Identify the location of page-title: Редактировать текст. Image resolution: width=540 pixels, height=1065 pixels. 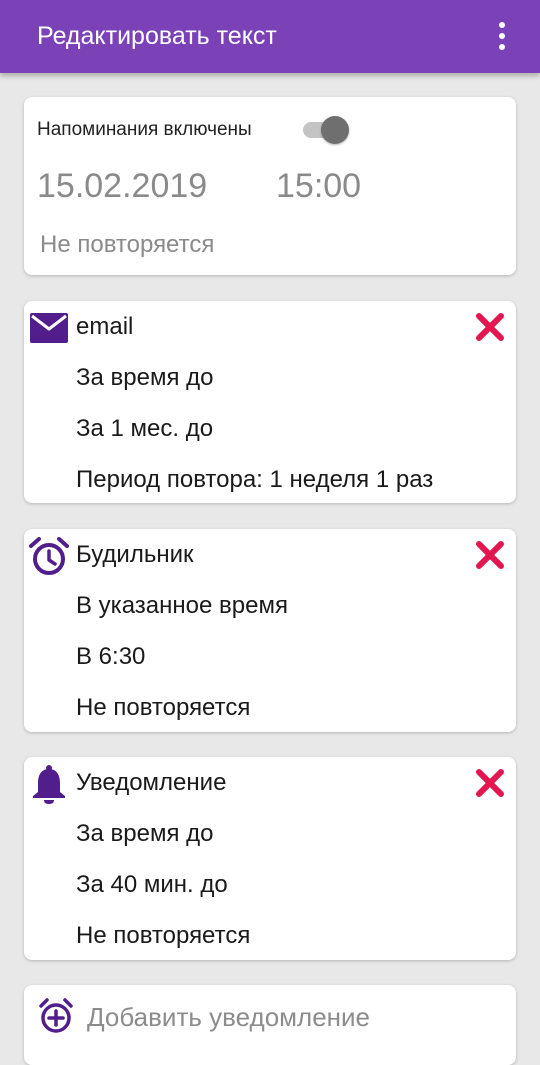
(157, 36).